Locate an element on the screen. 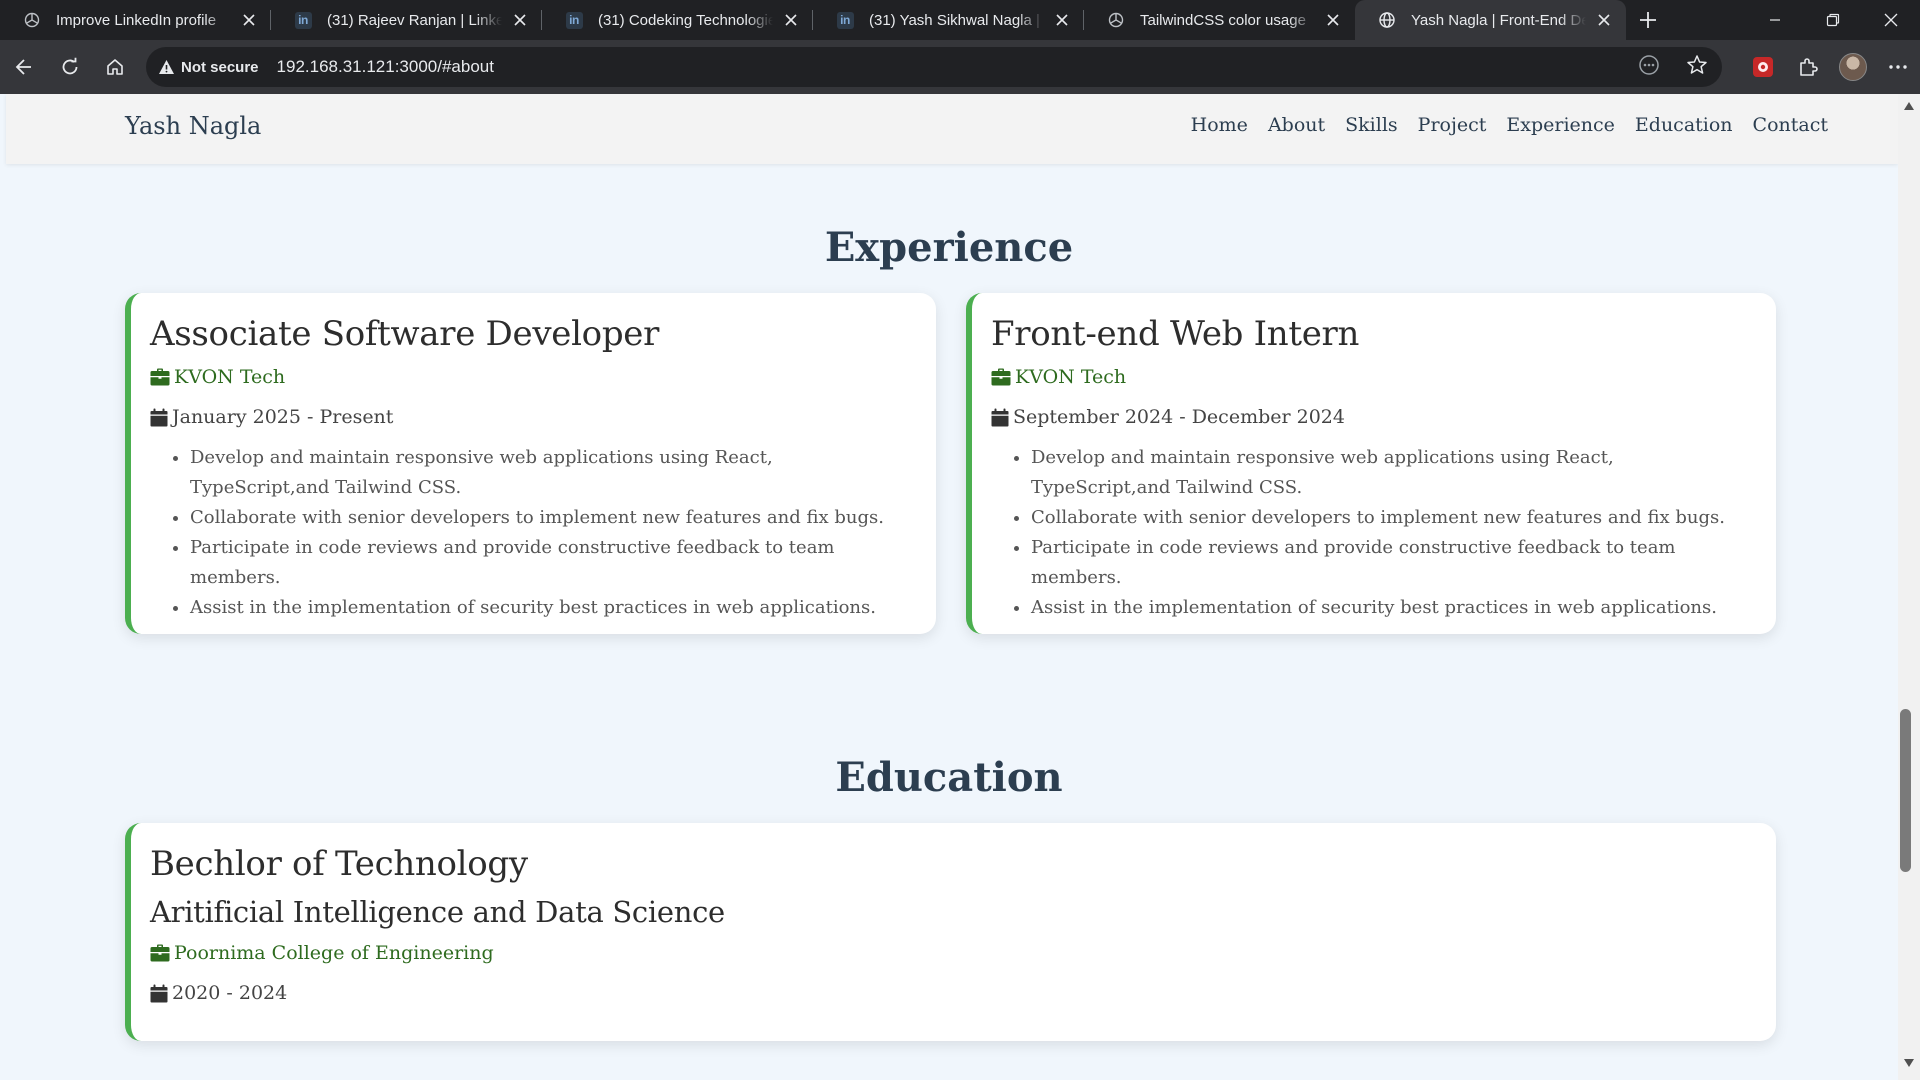 Image resolution: width=1920 pixels, height=1080 pixels. job-title: Front-end Web Intern is located at coordinates (1175, 334).